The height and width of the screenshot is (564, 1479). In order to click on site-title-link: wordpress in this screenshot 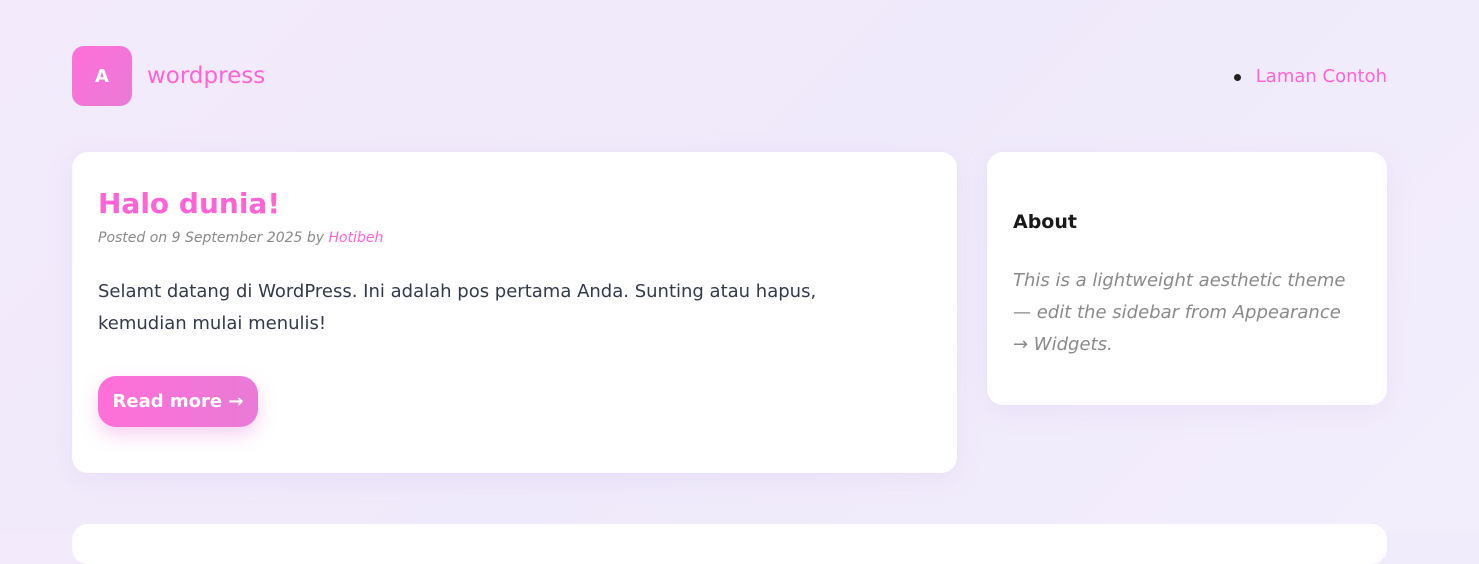, I will do `click(206, 76)`.